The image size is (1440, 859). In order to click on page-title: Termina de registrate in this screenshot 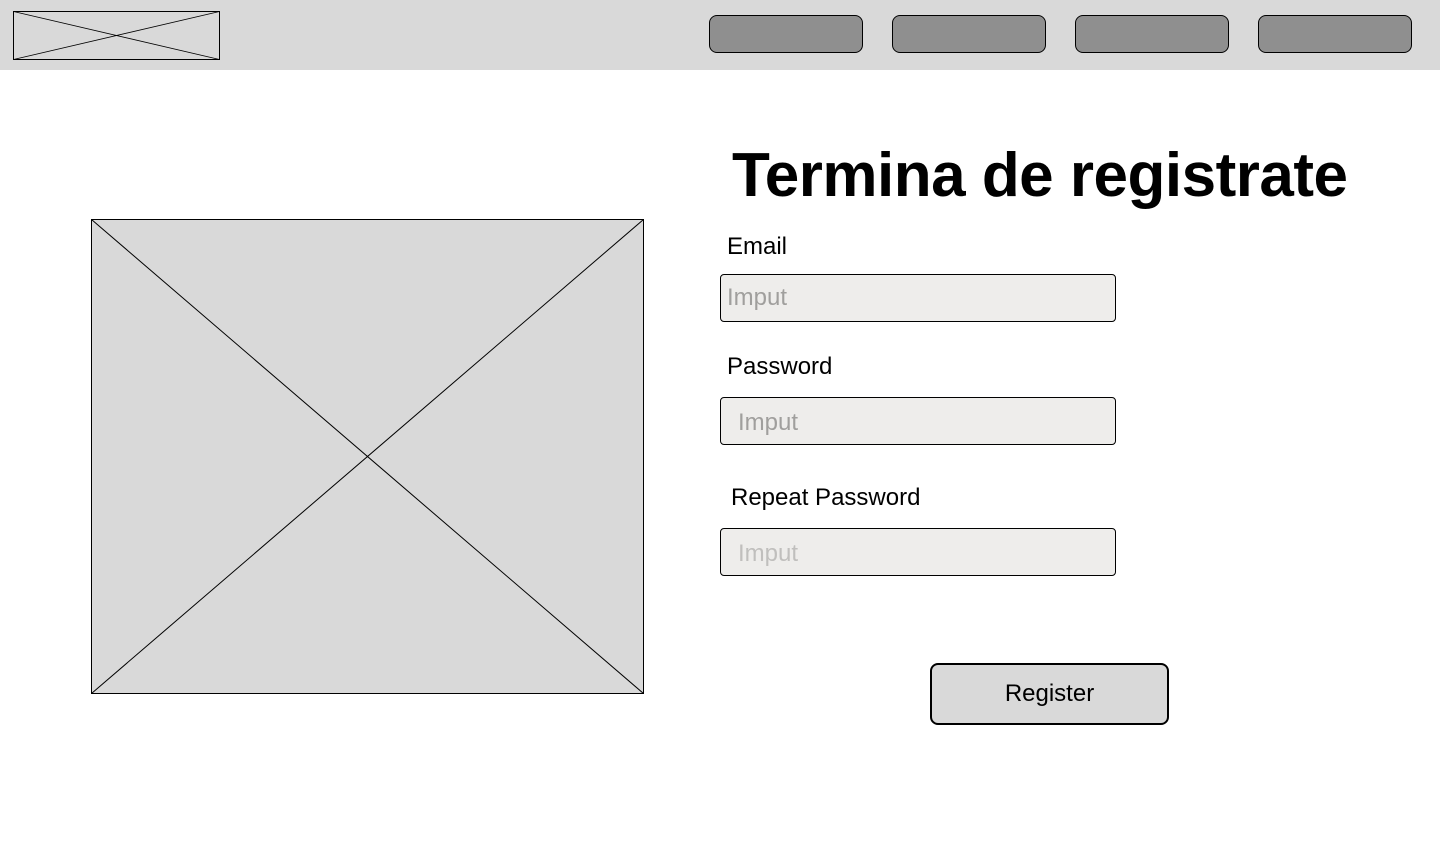, I will do `click(1040, 175)`.